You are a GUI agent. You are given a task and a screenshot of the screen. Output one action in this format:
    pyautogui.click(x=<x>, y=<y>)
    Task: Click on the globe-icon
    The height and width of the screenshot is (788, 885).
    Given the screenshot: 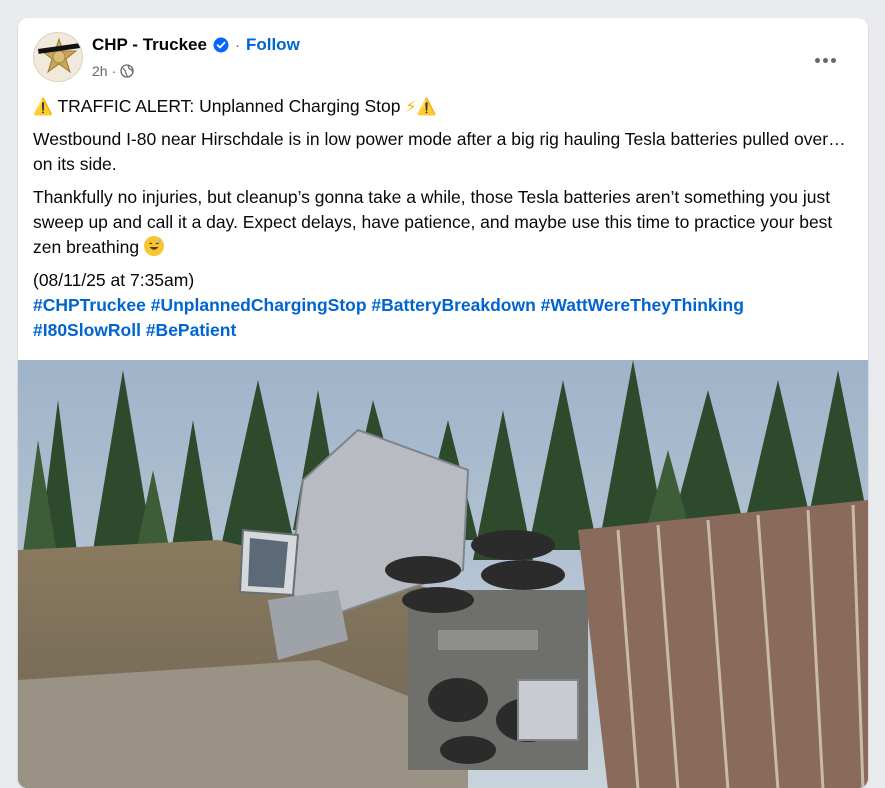 What is the action you would take?
    pyautogui.click(x=127, y=71)
    